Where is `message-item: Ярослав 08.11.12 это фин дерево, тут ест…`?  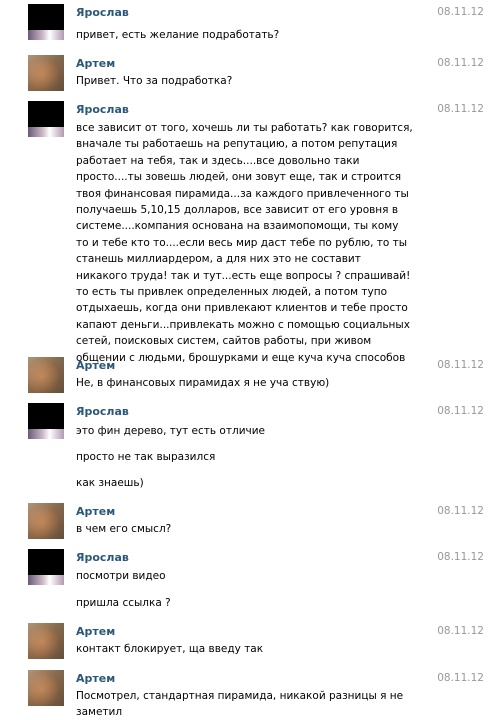
message-item: Ярослав 08.11.12 это фин дерево, тут ест… is located at coordinates (248, 448).